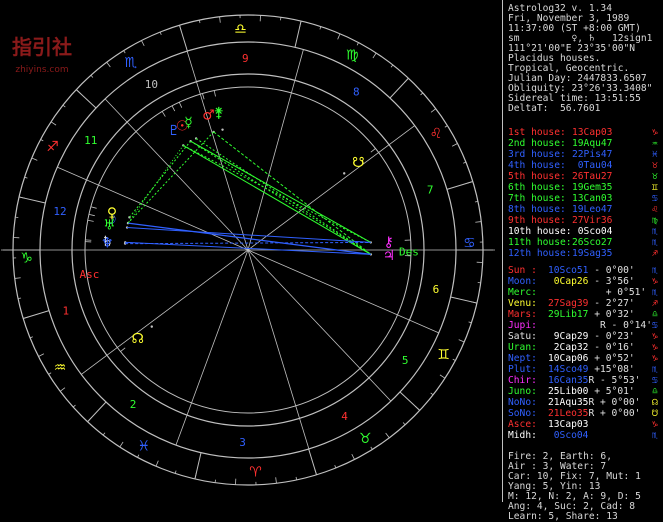  I want to click on planet-row: NoNo:21Aqu35R + 0°00'☊, so click(574, 402).